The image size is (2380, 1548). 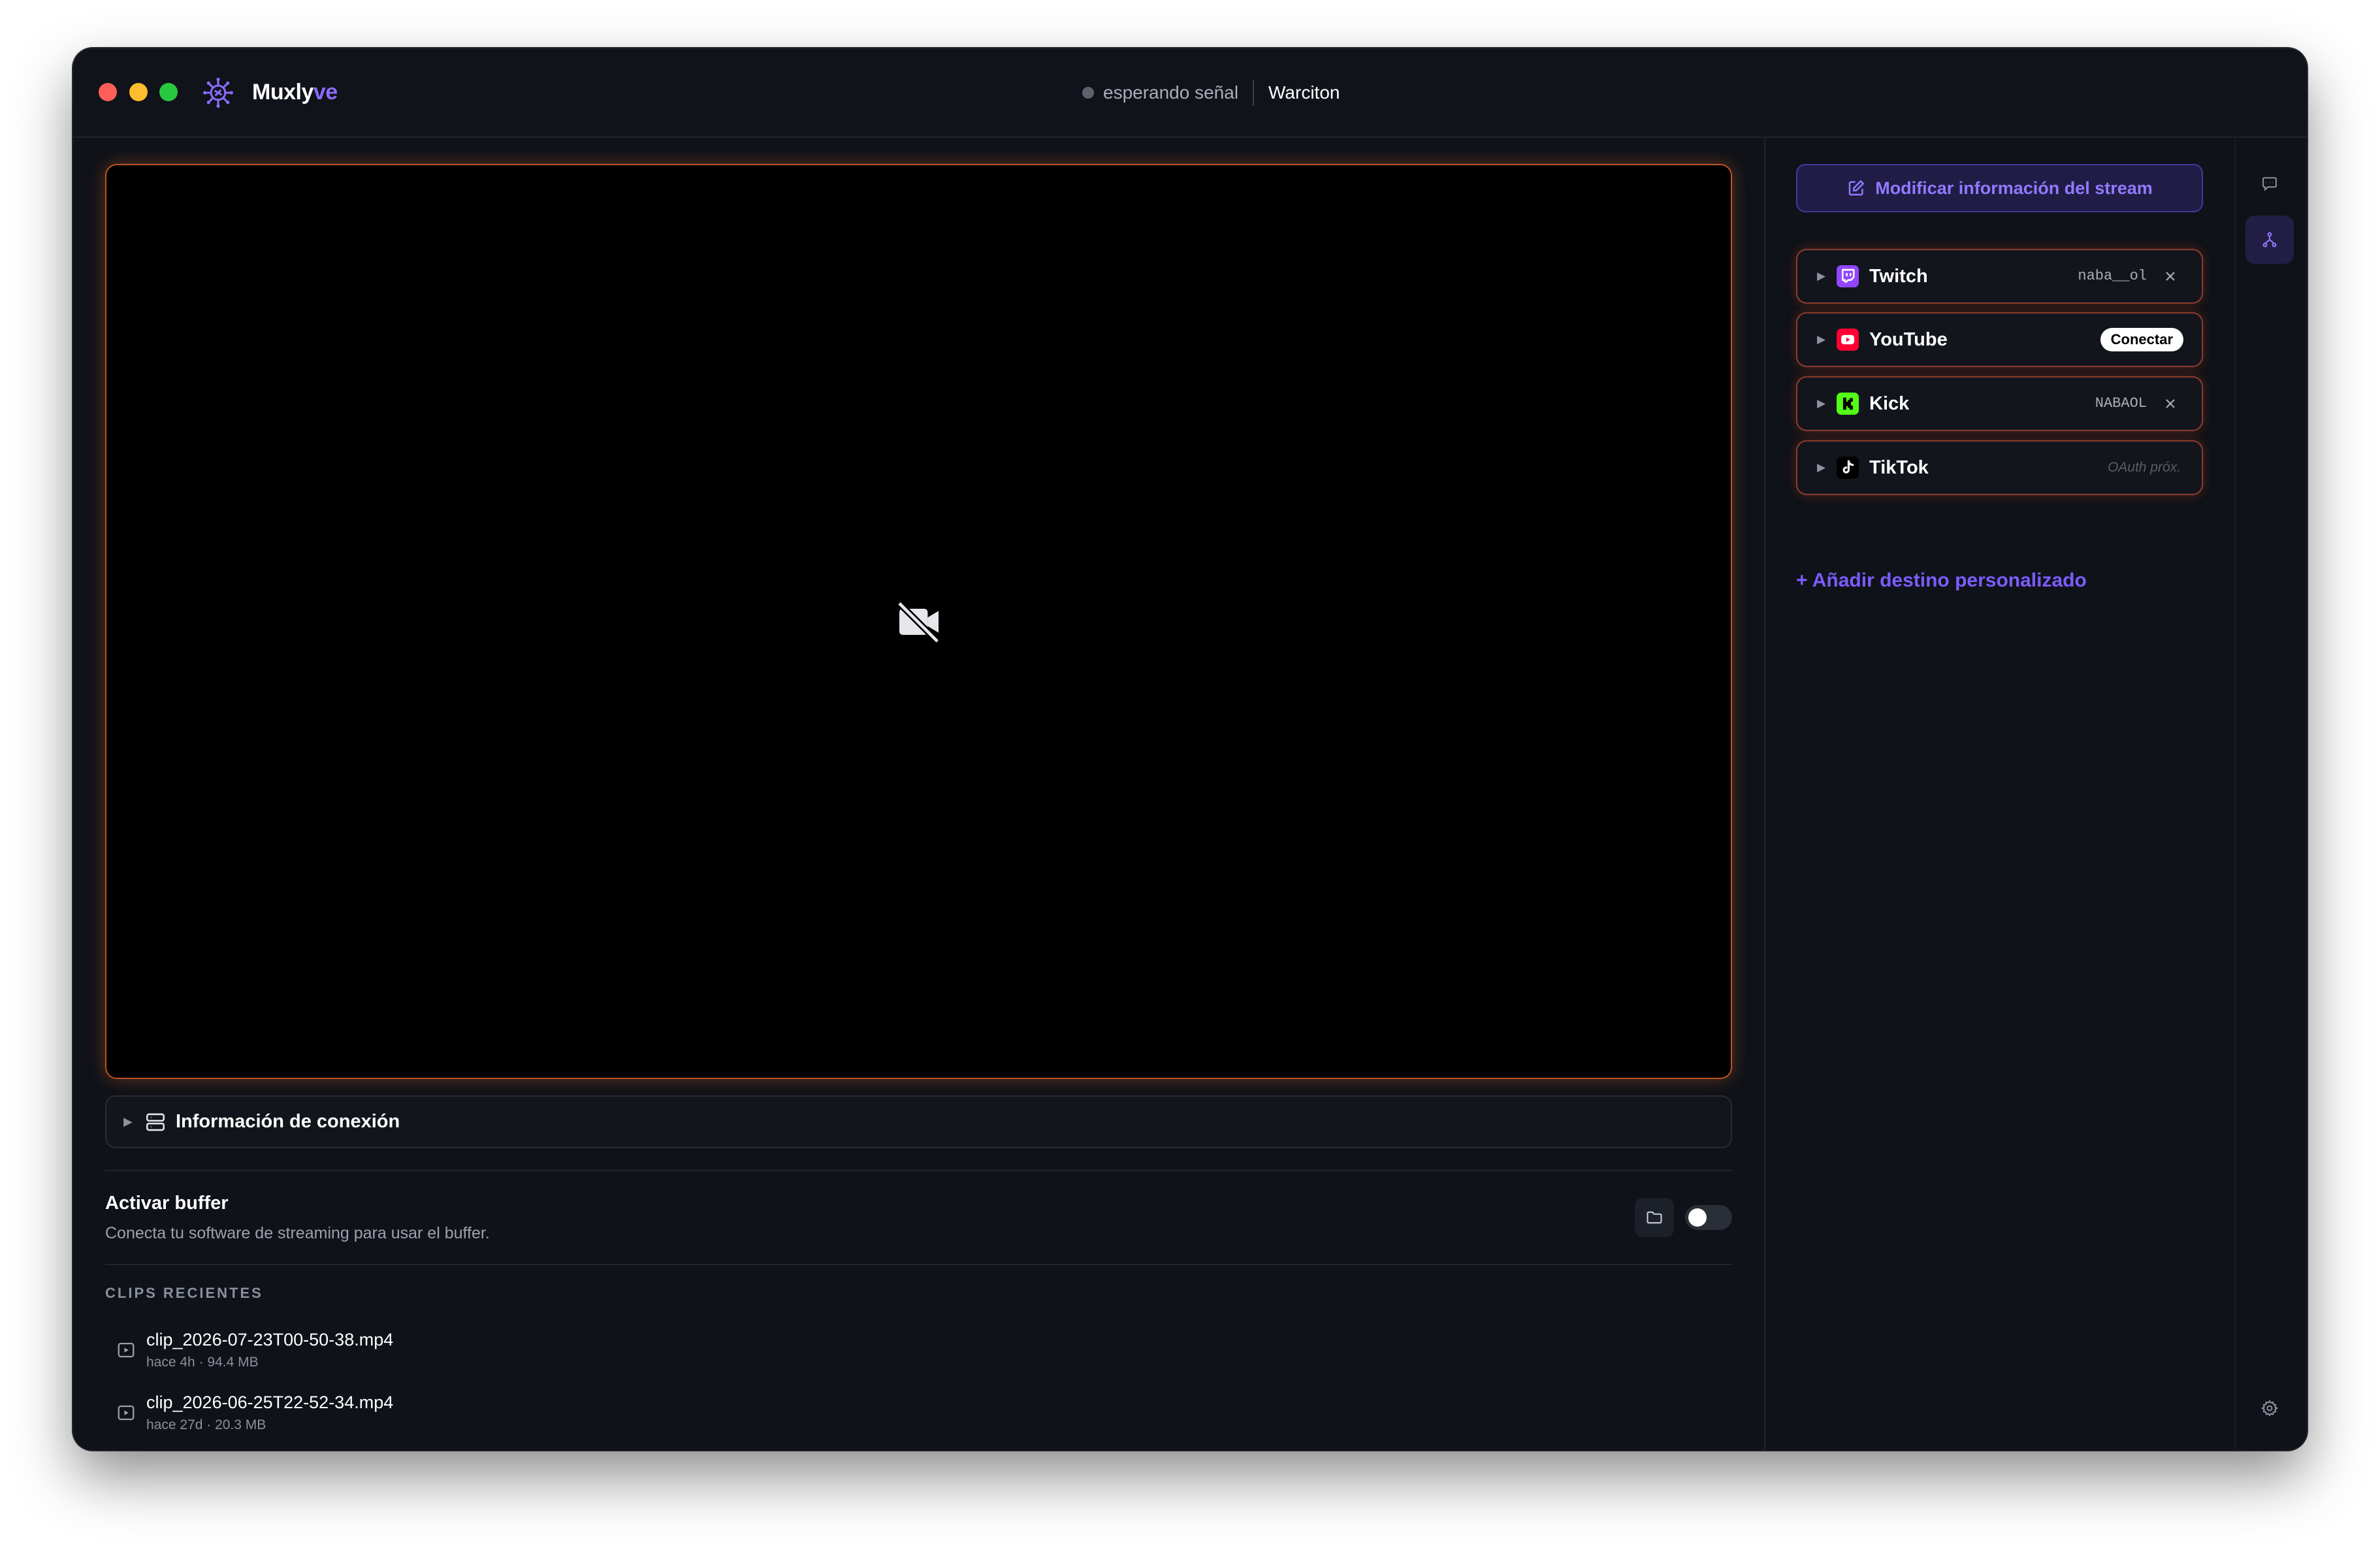 I want to click on buffer-toggle, so click(x=1708, y=1217).